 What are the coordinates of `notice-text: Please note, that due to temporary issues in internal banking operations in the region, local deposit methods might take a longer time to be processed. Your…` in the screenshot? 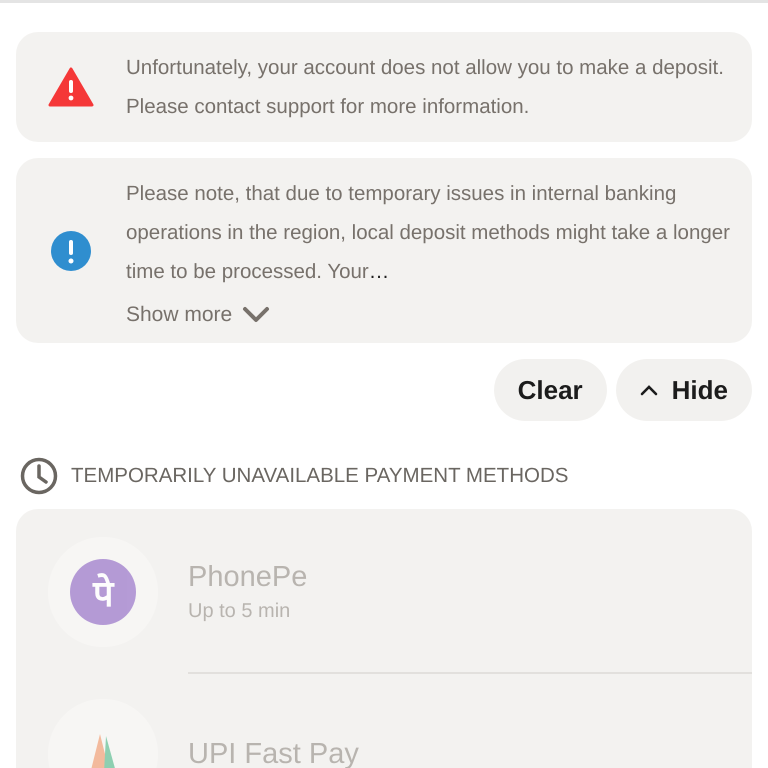 It's located at (428, 233).